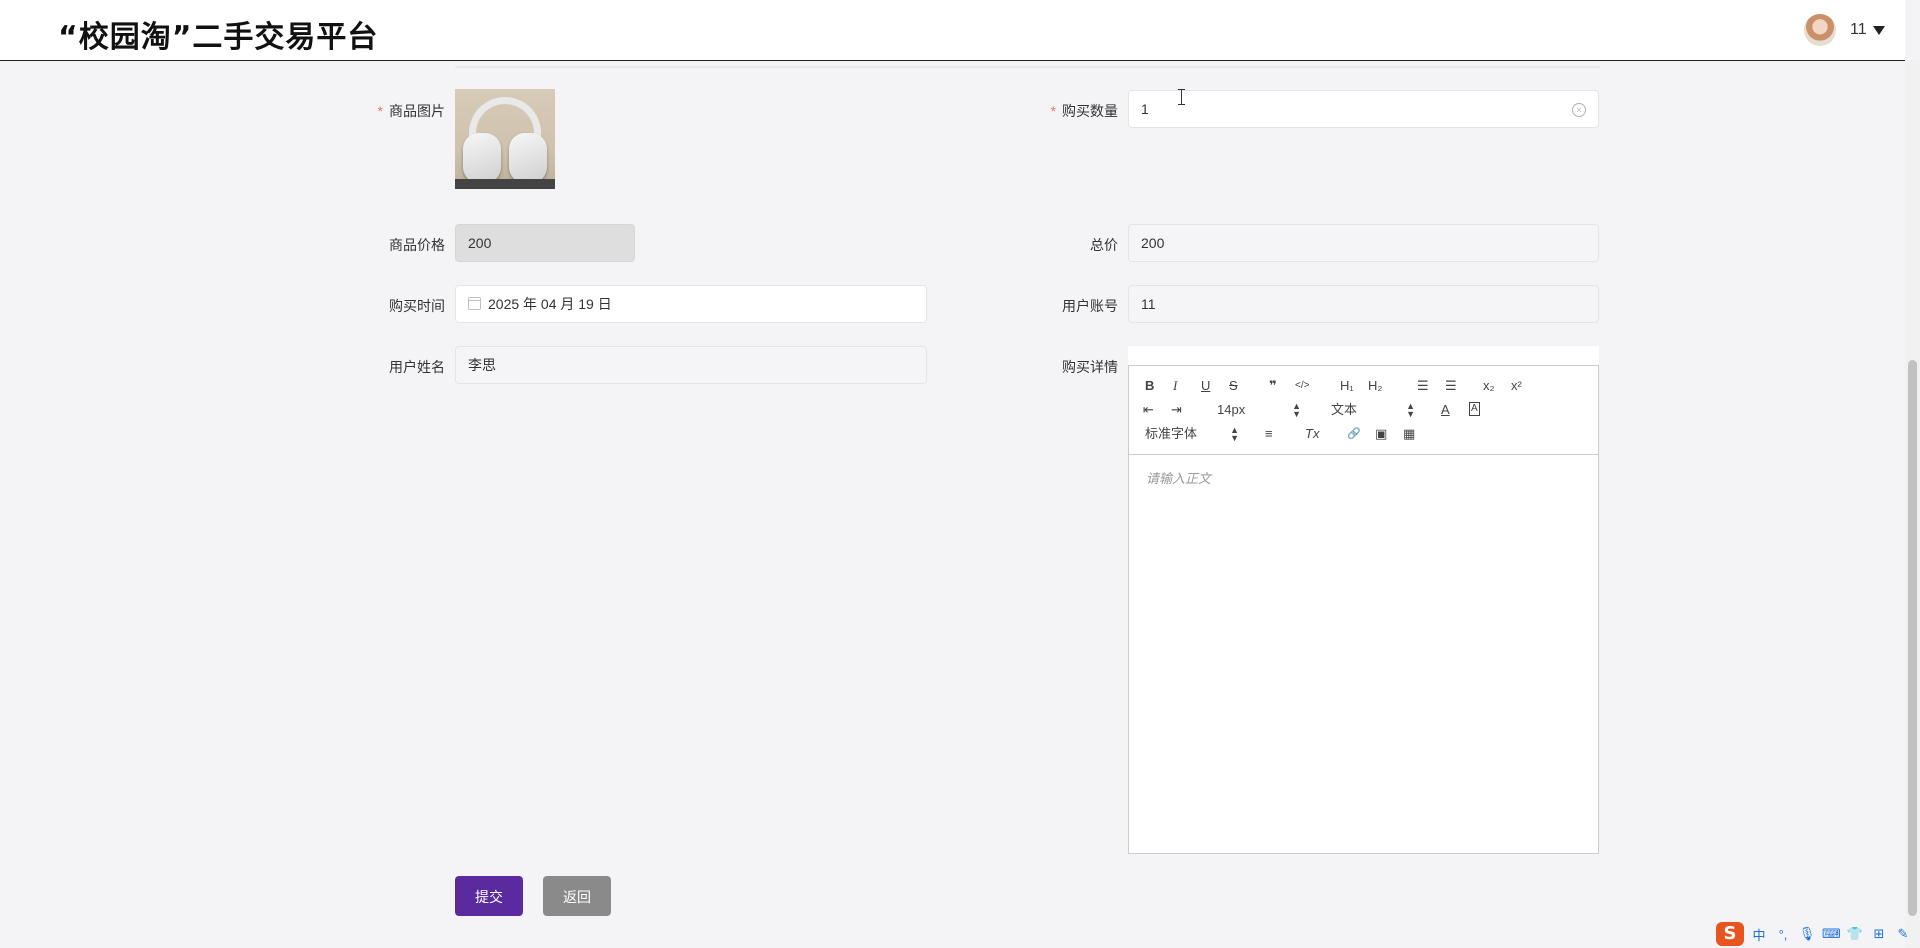 This screenshot has width=1920, height=948. Describe the element at coordinates (1858, 30) in the screenshot. I see `username: 11` at that location.